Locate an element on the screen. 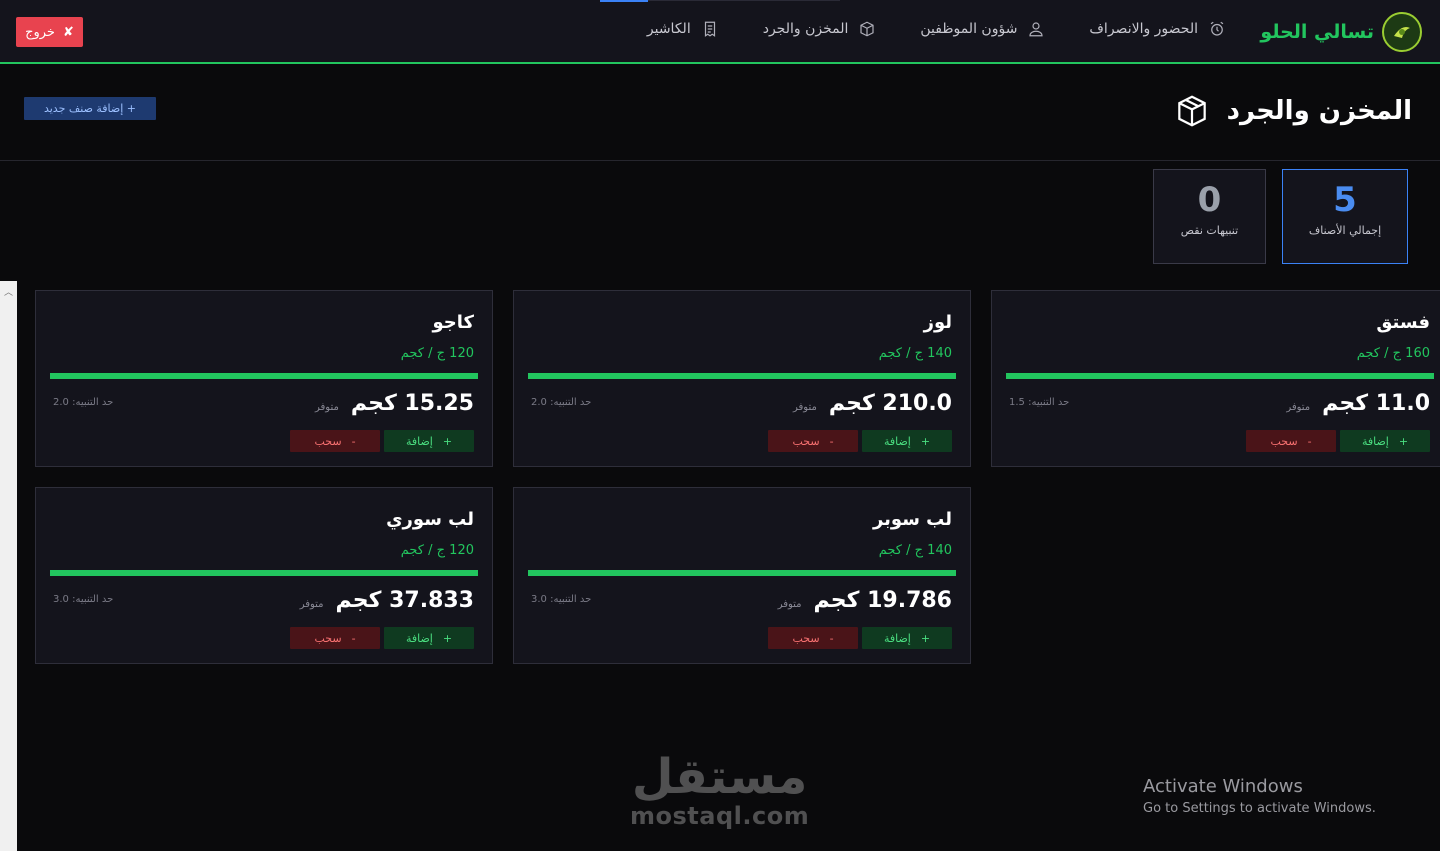 This screenshot has width=1440, height=851. mostaql-watermark: مستقل mostaql.com is located at coordinates (719, 791).